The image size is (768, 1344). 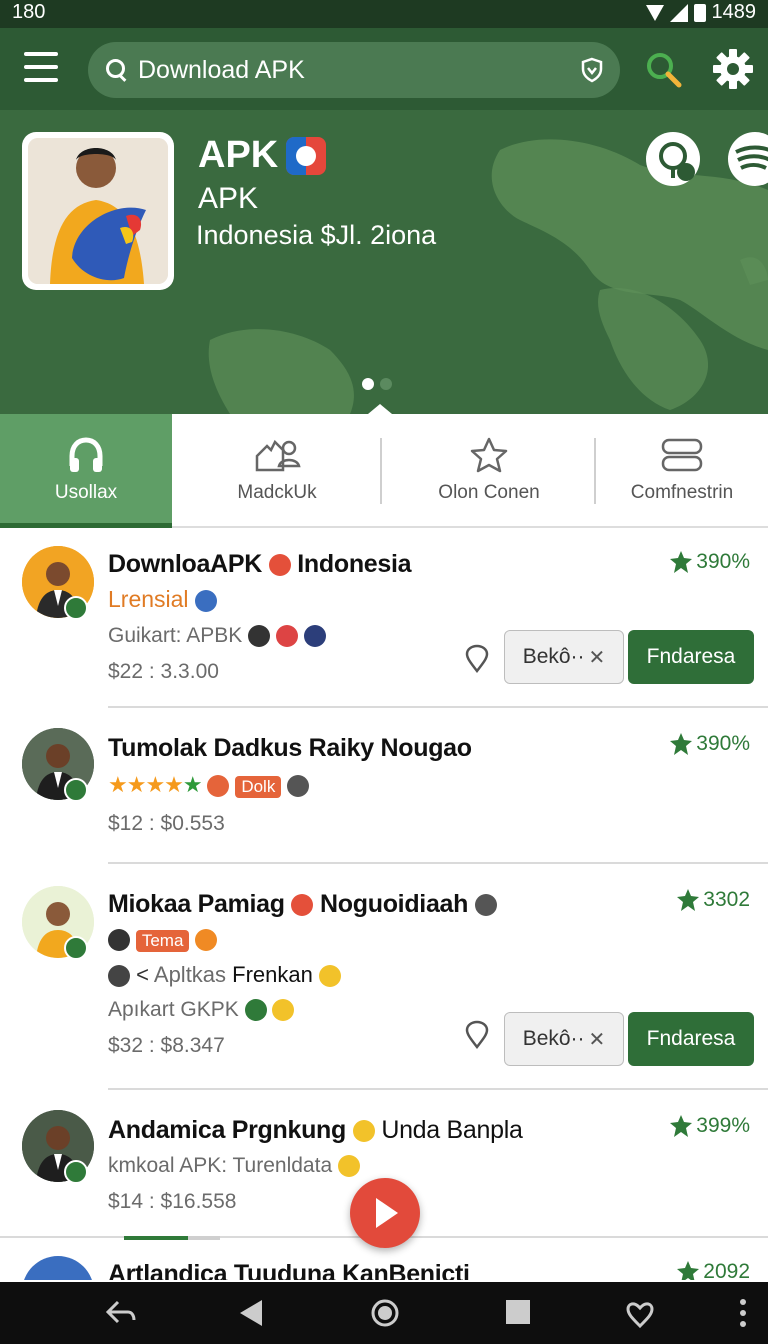 What do you see at coordinates (196, 904) in the screenshot?
I see `item-title-text: Miokaa Pamiag` at bounding box center [196, 904].